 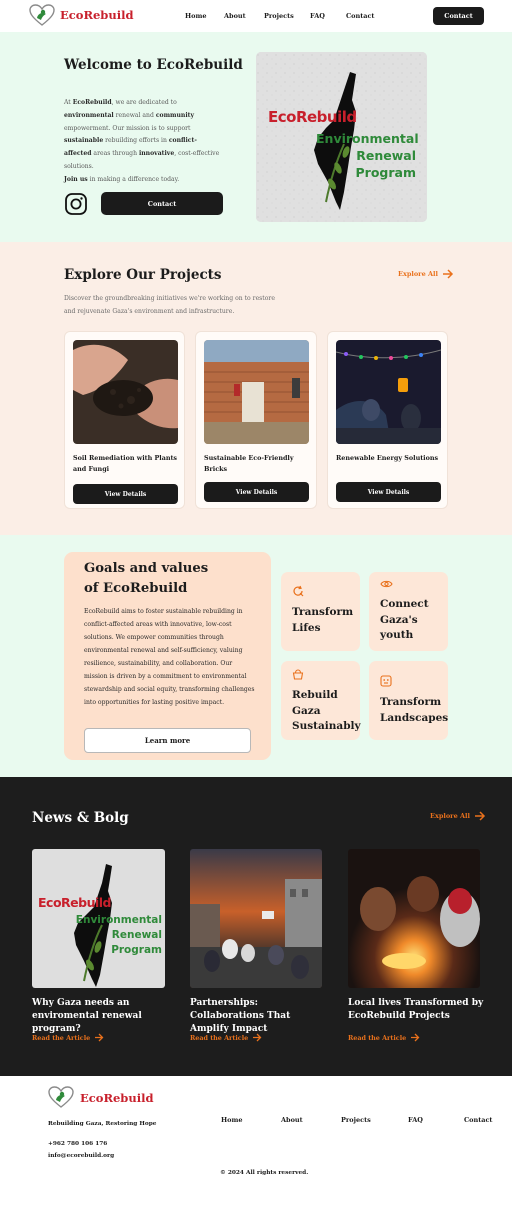 I want to click on nav-contact-button: Contact, so click(x=458, y=16).